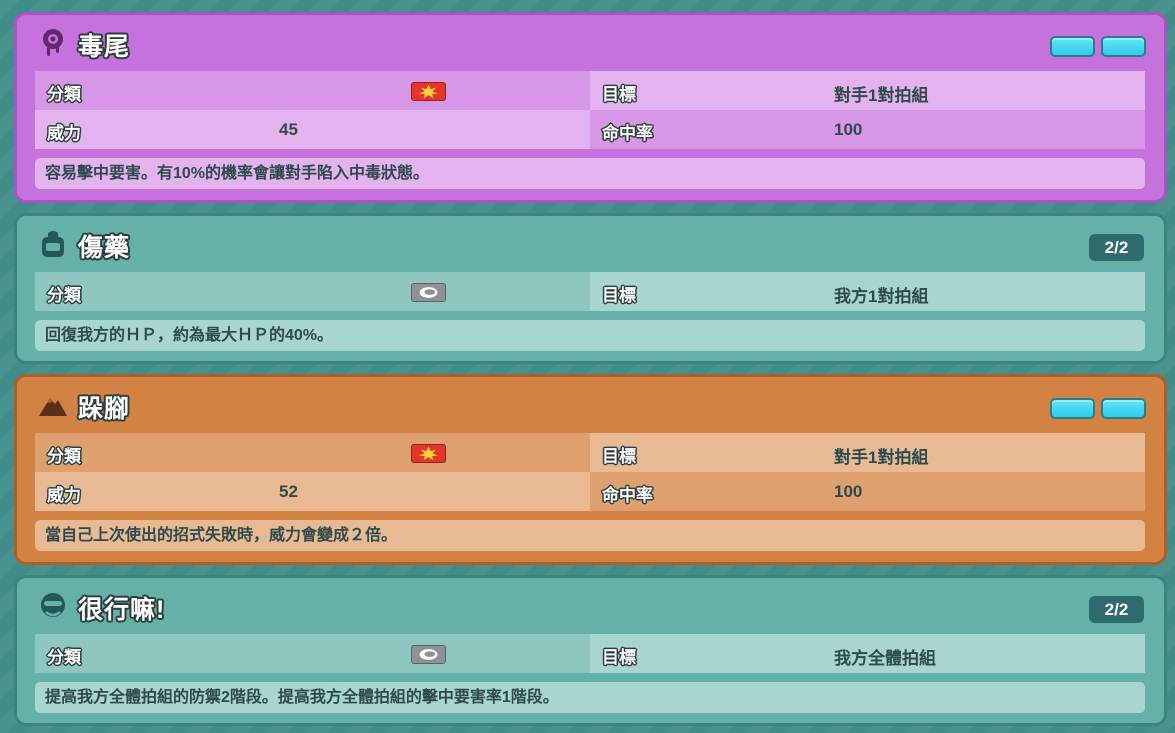  What do you see at coordinates (288, 491) in the screenshot?
I see `power-value: 52` at bounding box center [288, 491].